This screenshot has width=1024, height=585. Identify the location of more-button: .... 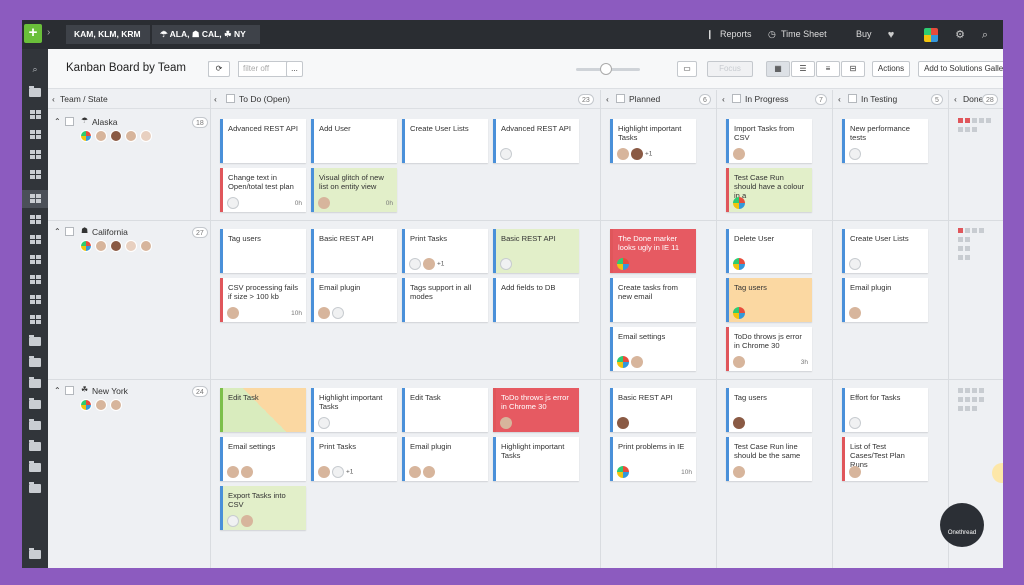
(294, 69).